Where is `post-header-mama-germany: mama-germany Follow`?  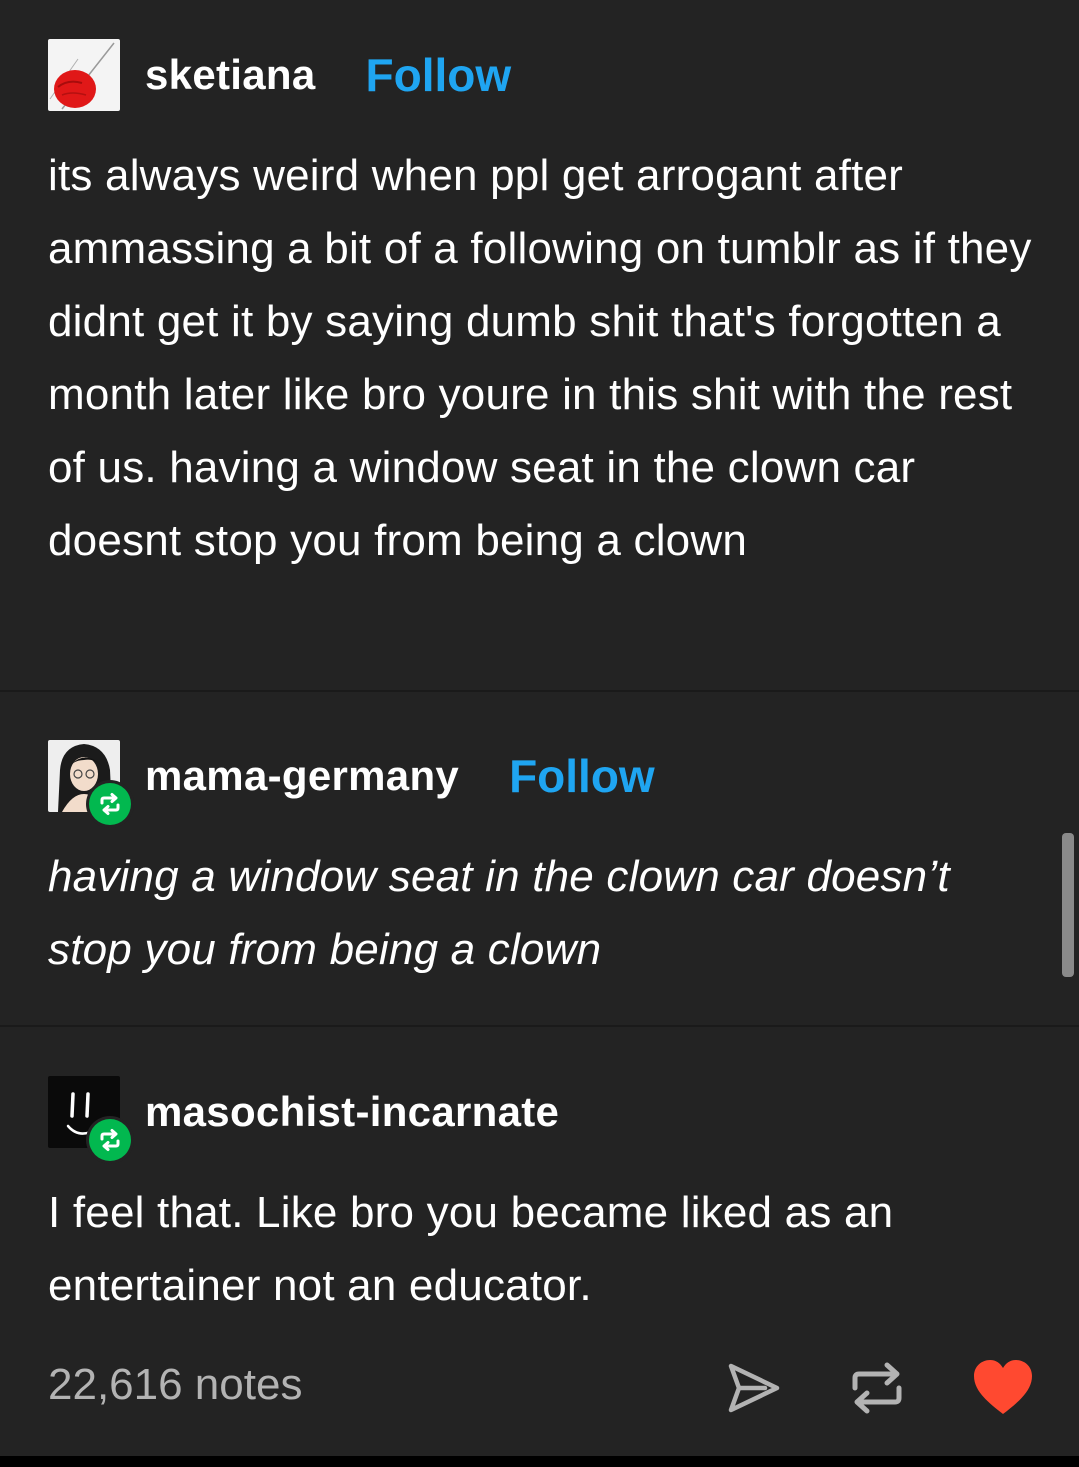 post-header-mama-germany: mama-germany Follow is located at coordinates (351, 784).